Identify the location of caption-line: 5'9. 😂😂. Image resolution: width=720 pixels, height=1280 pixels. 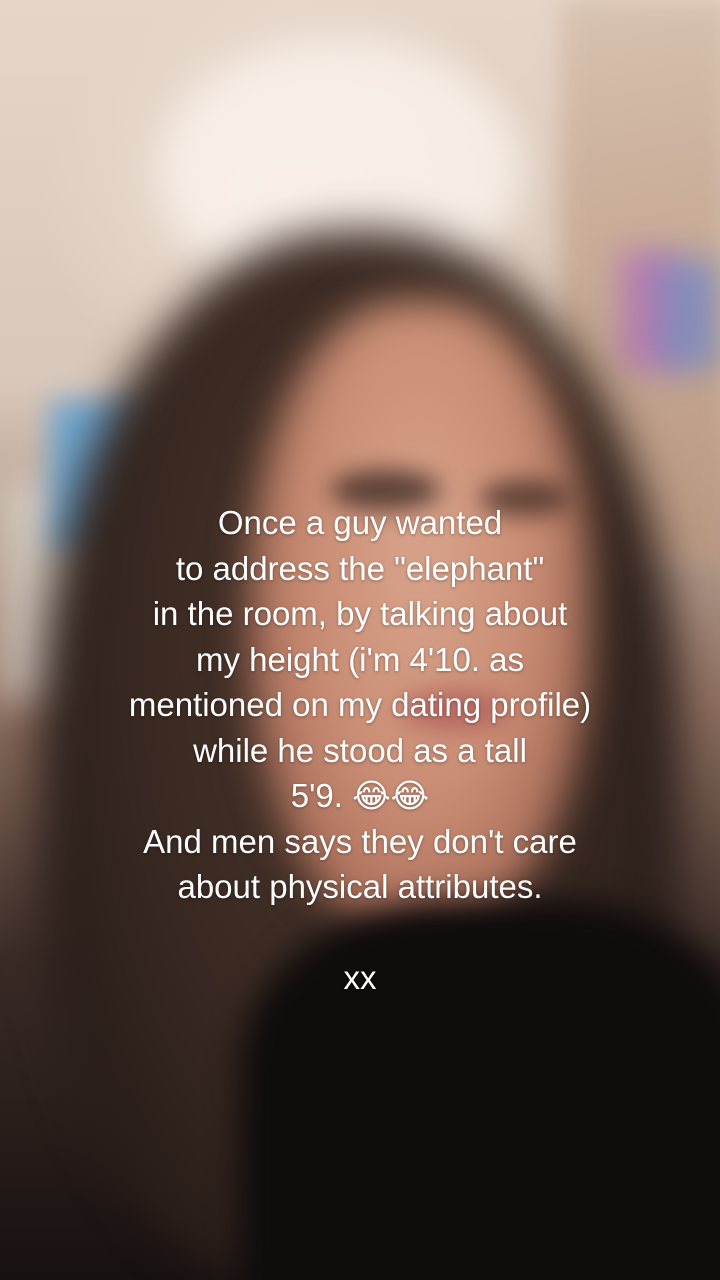
(360, 795).